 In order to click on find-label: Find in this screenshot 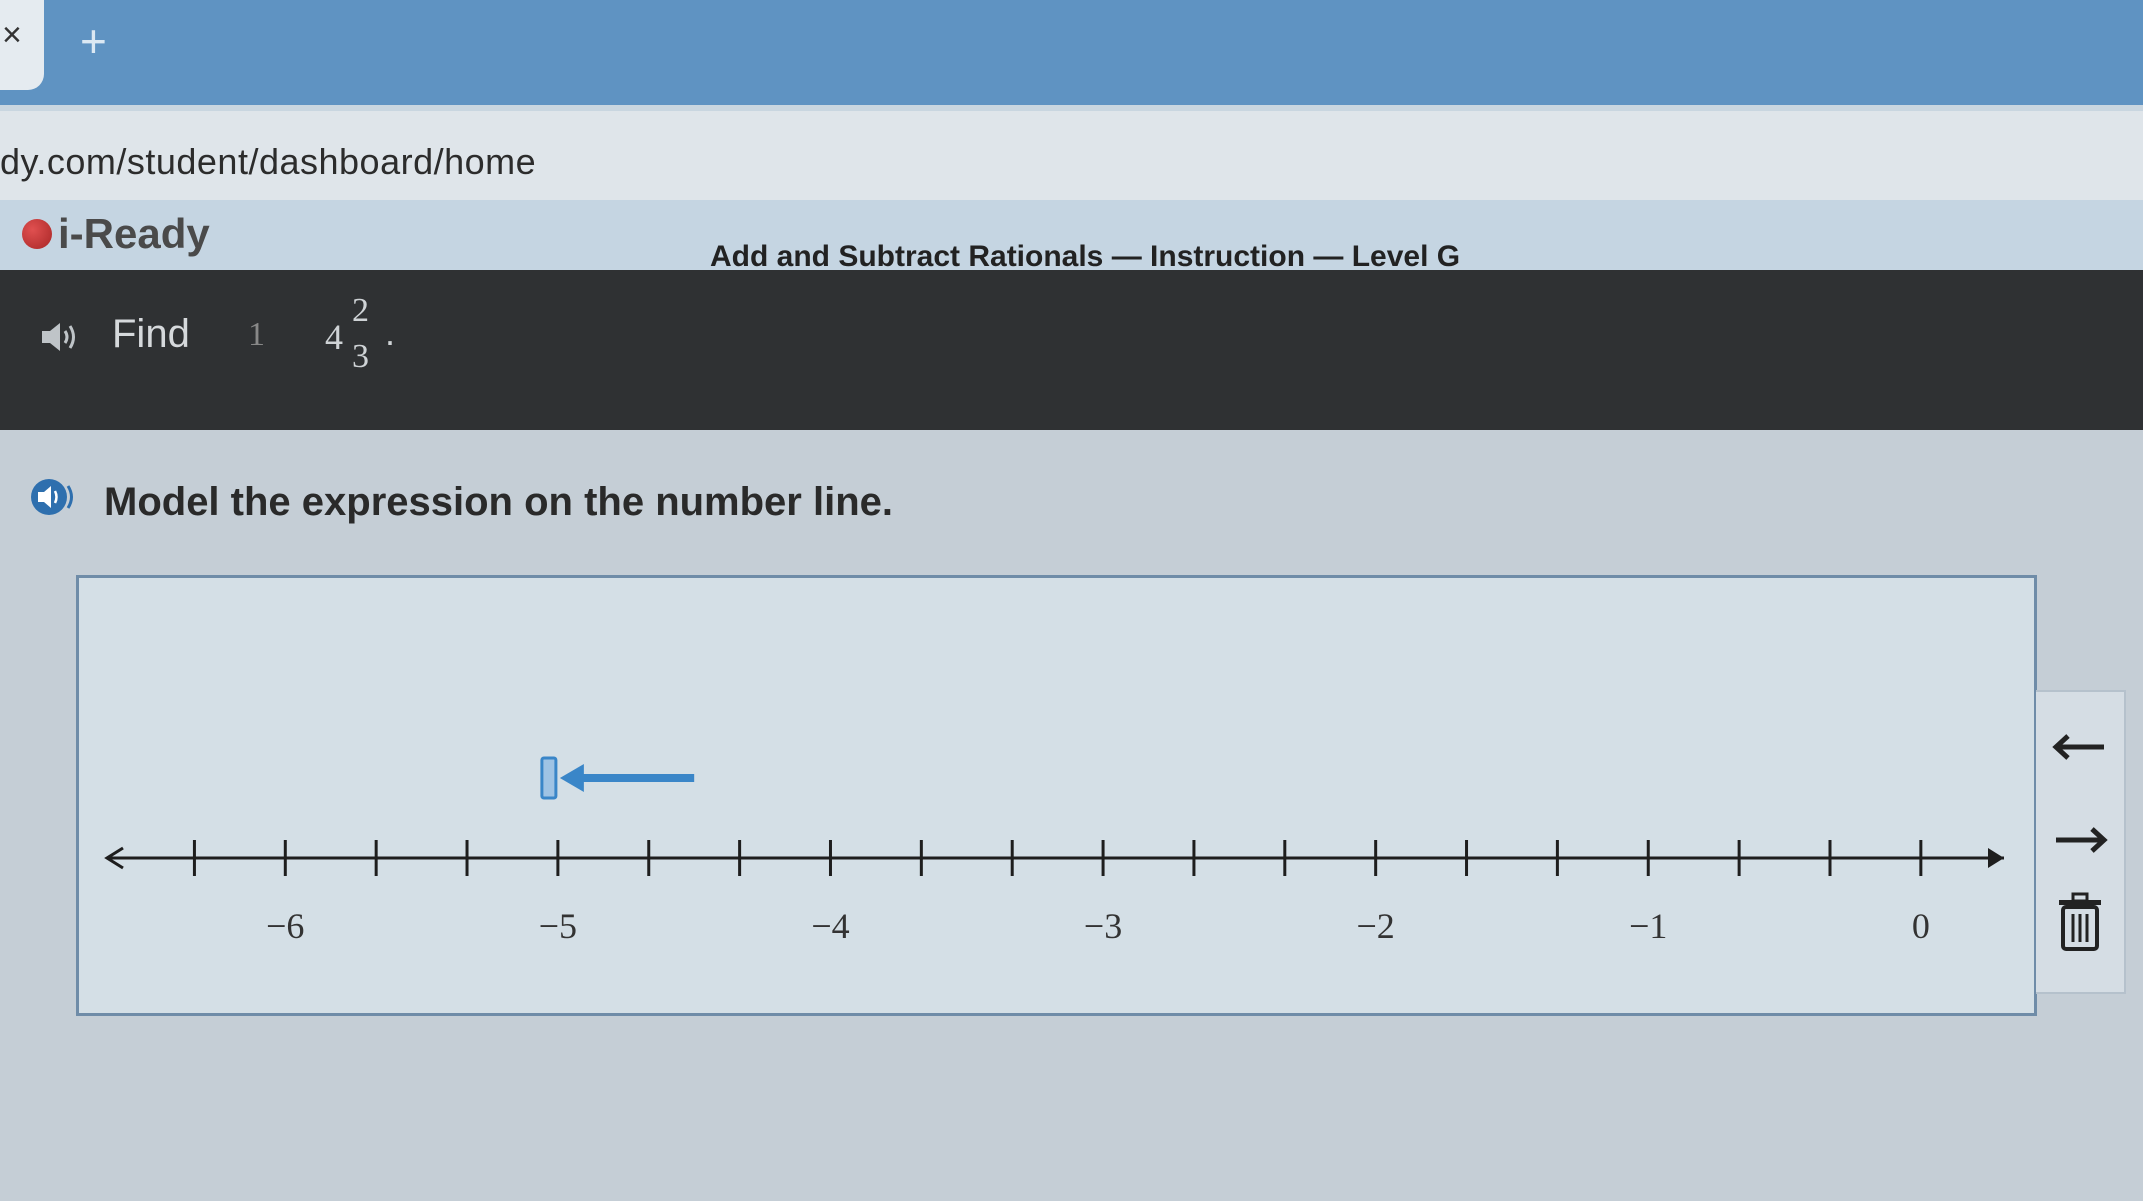, I will do `click(151, 334)`.